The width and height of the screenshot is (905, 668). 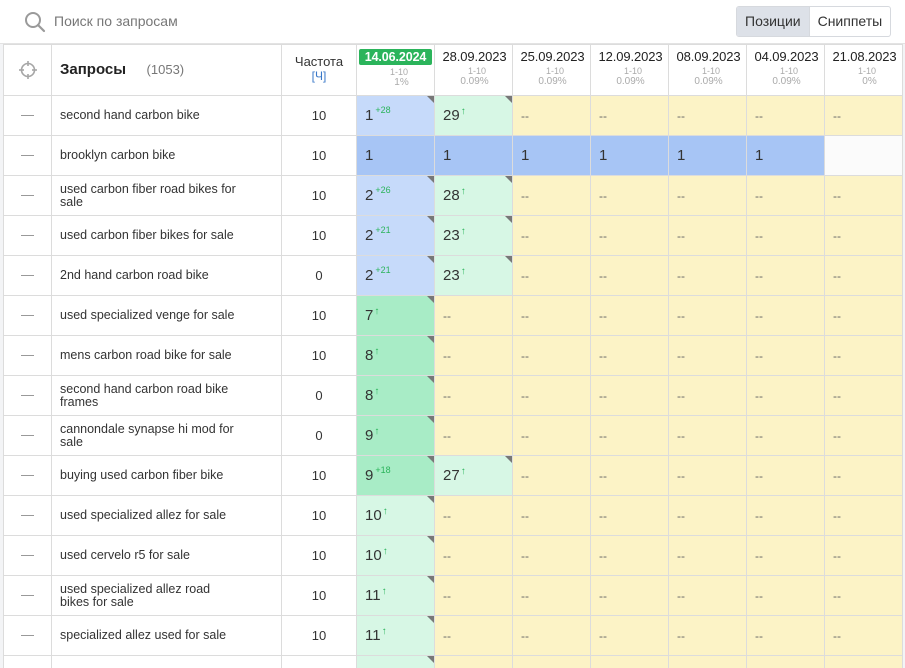 I want to click on date-column-header: 04.09.2023 1-10 0.09%, so click(x=785, y=70).